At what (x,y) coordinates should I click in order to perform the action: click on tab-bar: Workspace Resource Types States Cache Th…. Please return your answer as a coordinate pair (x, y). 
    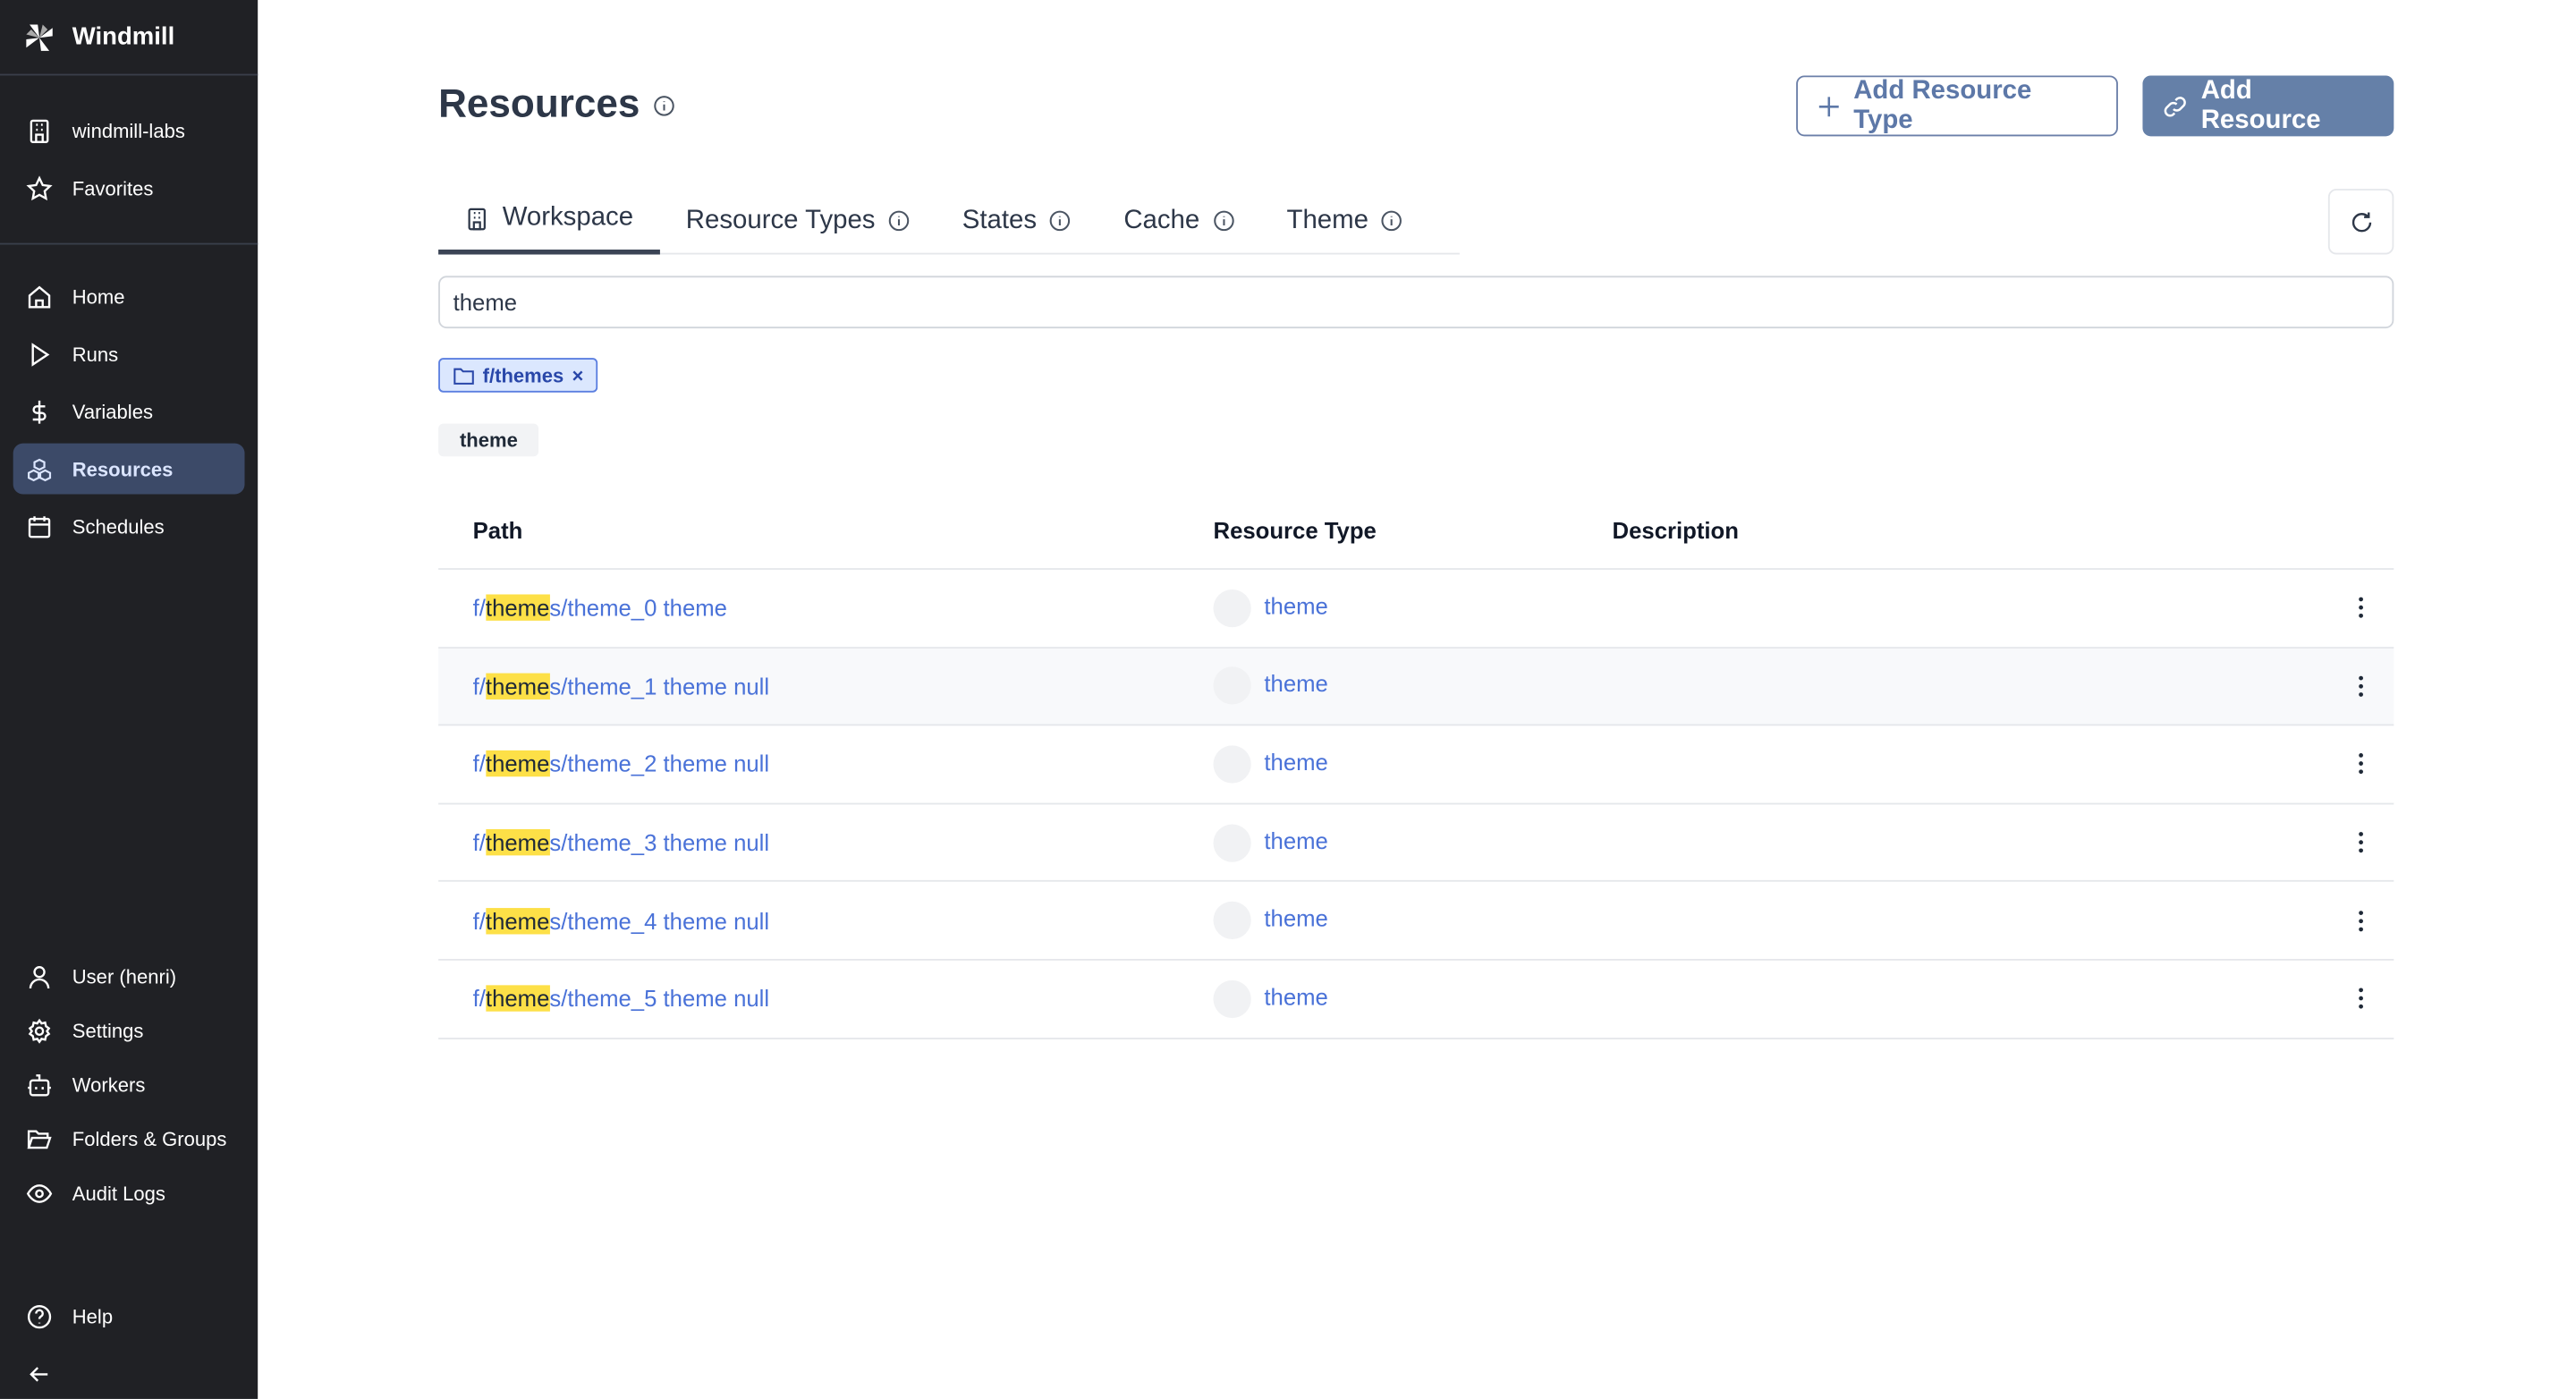
    Looking at the image, I should click on (949, 221).